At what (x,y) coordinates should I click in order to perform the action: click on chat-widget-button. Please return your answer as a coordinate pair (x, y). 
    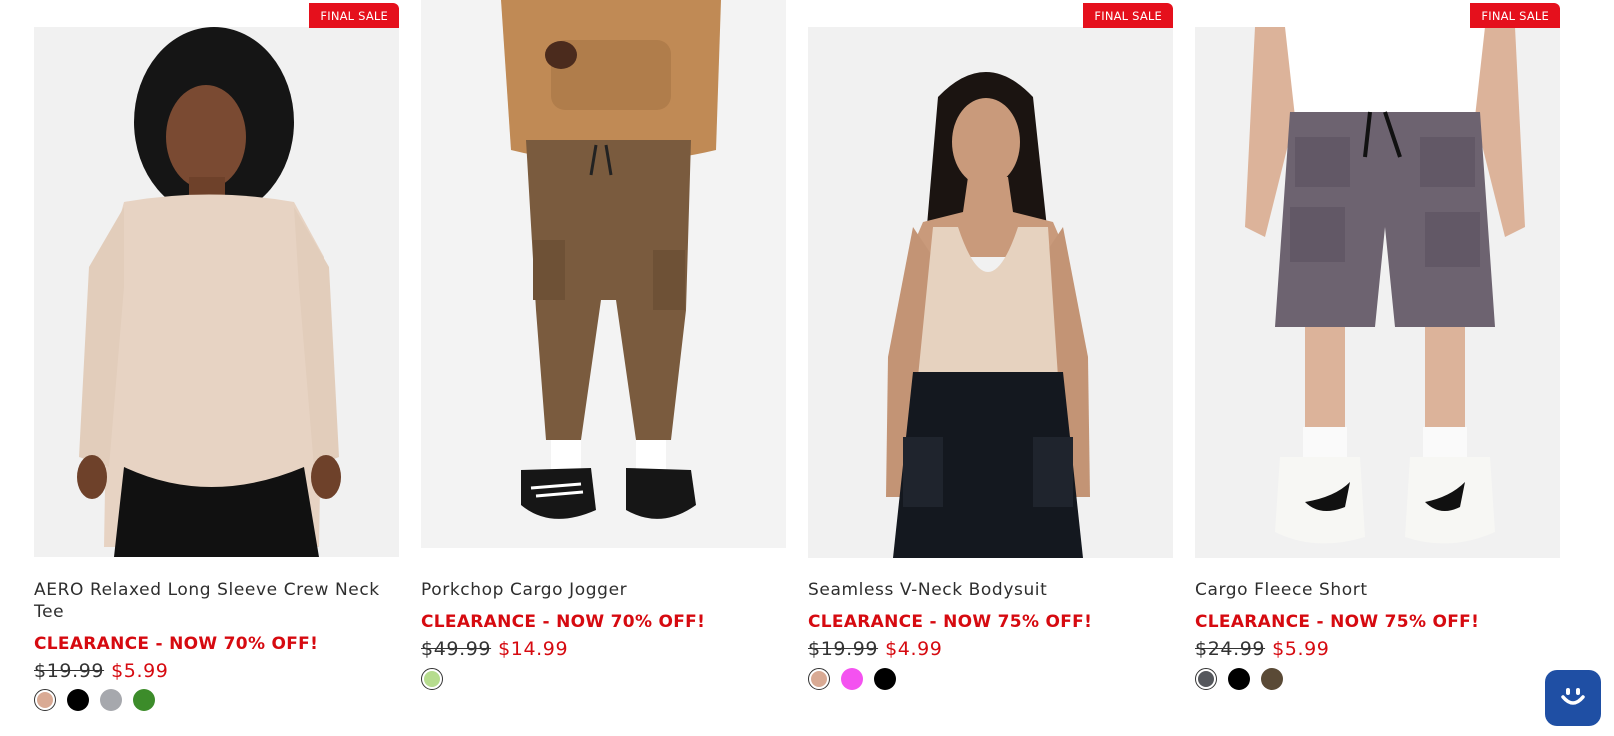
    Looking at the image, I should click on (1573, 698).